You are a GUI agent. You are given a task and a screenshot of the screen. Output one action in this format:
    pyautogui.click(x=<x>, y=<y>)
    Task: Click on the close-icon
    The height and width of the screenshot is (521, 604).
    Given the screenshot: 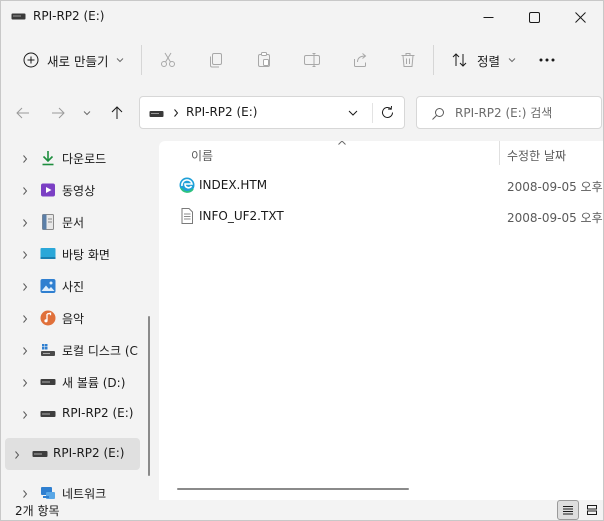 What is the action you would take?
    pyautogui.click(x=580, y=17)
    